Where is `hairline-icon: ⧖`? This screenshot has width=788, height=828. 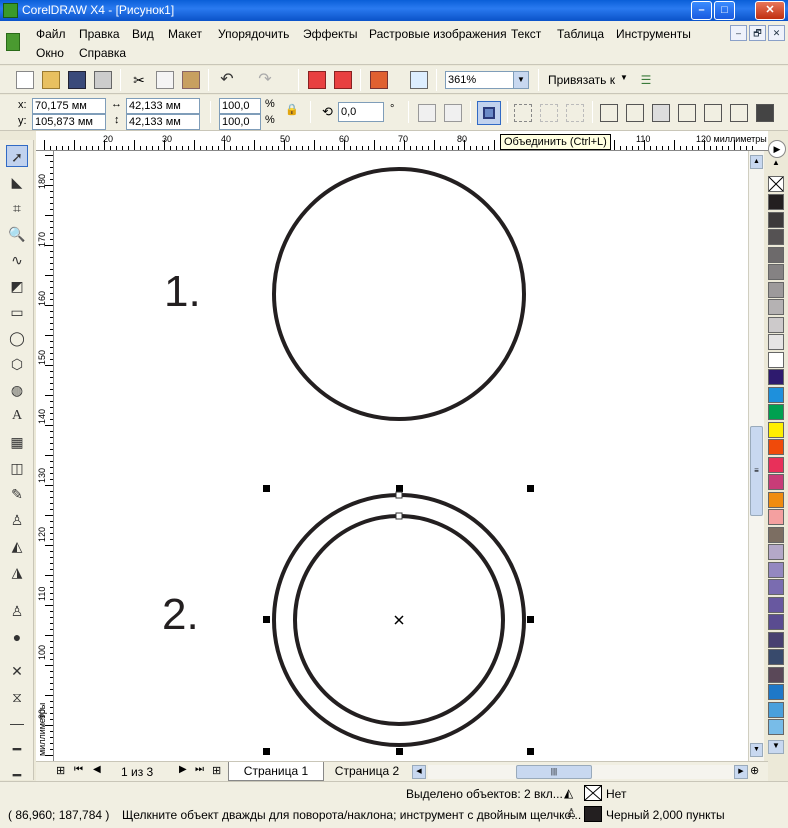 hairline-icon: ⧖ is located at coordinates (17, 697).